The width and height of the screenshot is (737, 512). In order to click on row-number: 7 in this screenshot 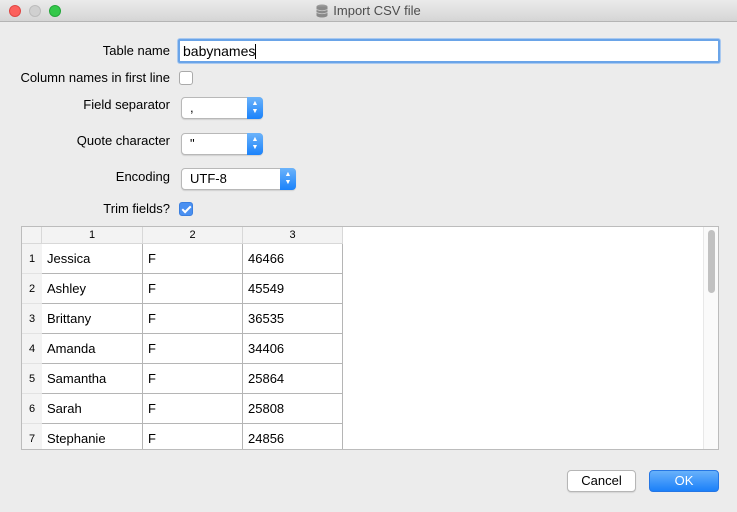, I will do `click(32, 436)`.